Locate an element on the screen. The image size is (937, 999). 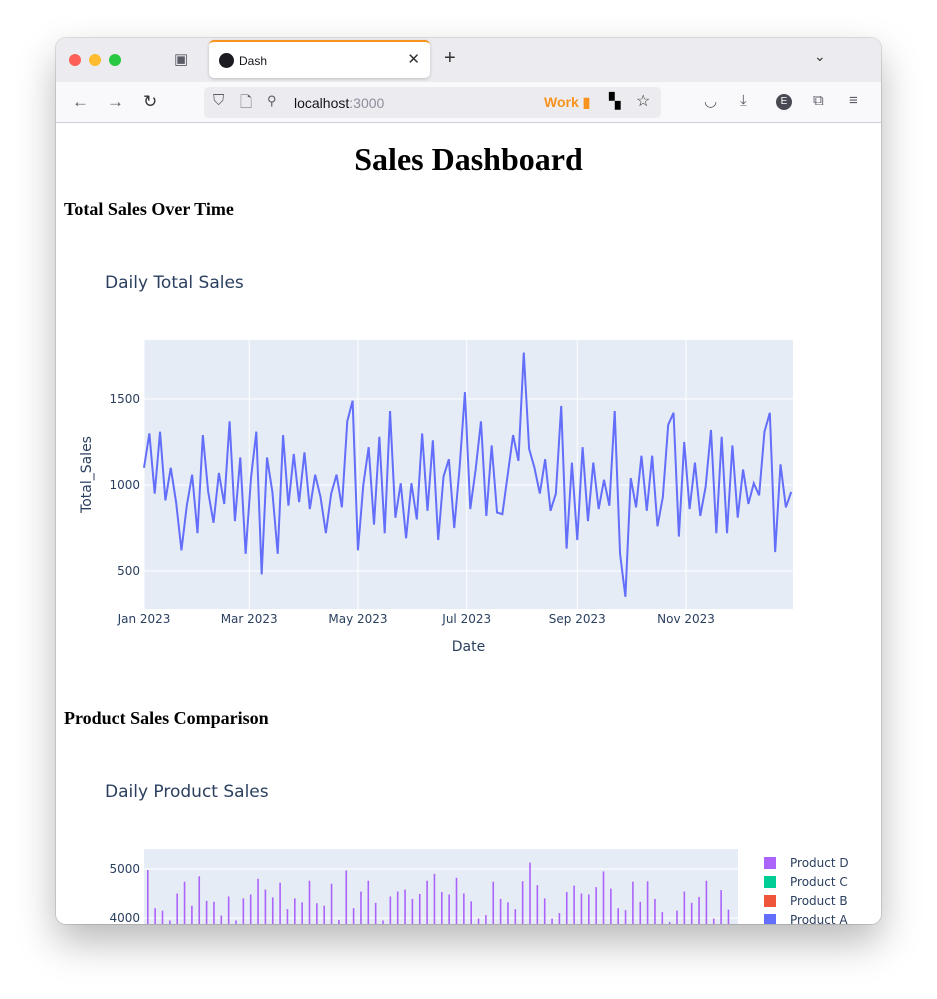
qr-code-icon: ▚ is located at coordinates (615, 101).